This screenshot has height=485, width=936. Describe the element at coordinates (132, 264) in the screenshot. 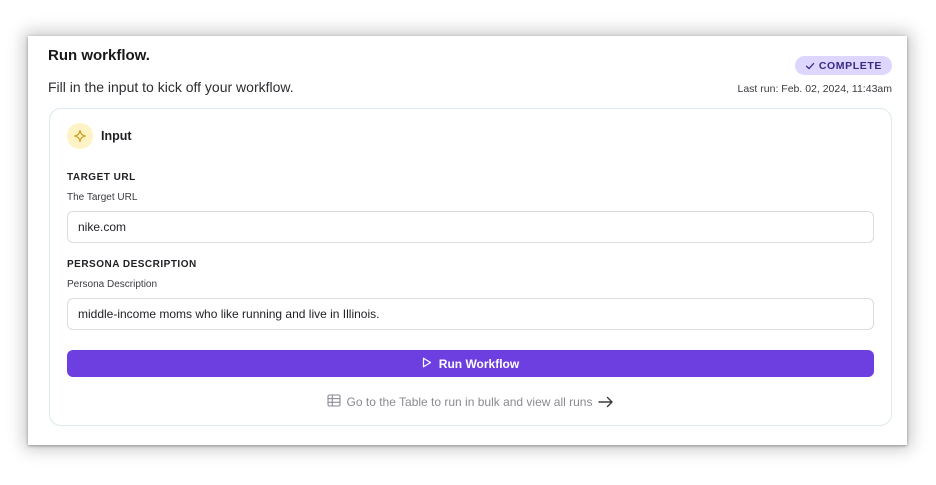

I see `persona-description-label: PERSONA DESCRIPTION` at that location.